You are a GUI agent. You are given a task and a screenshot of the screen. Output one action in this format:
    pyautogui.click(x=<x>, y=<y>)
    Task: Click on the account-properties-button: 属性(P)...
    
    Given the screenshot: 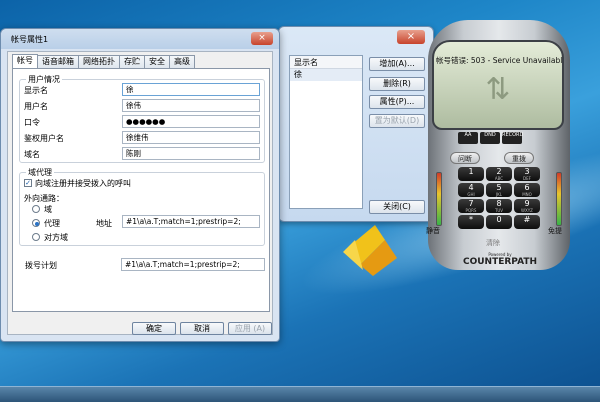 What is the action you would take?
    pyautogui.click(x=397, y=102)
    